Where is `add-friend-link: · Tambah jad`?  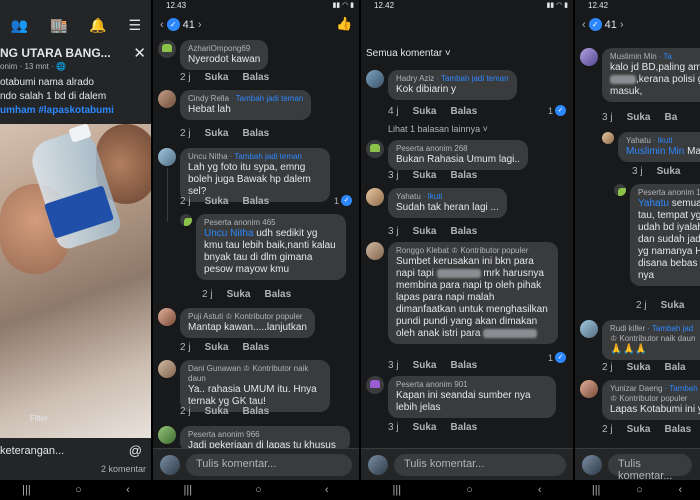
add-friend-link: · Tambah jad is located at coordinates (670, 328).